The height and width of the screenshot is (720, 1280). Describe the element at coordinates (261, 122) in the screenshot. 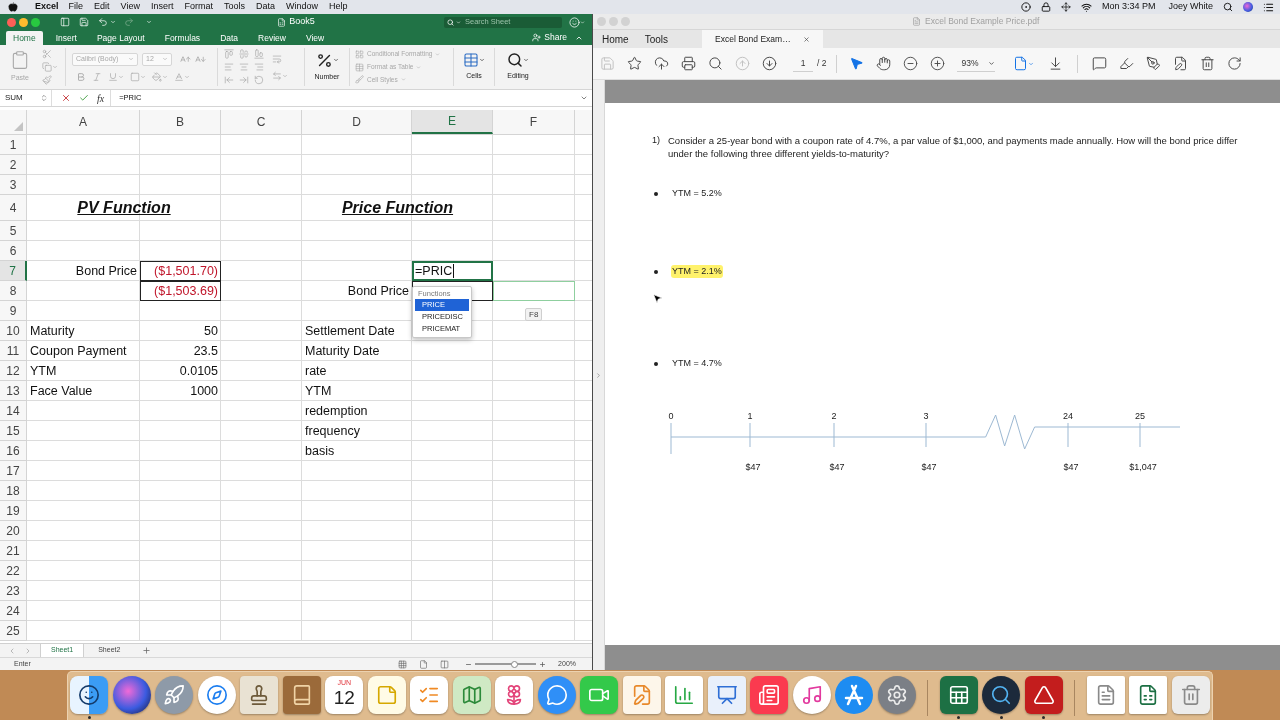

I see `column-header: C` at that location.